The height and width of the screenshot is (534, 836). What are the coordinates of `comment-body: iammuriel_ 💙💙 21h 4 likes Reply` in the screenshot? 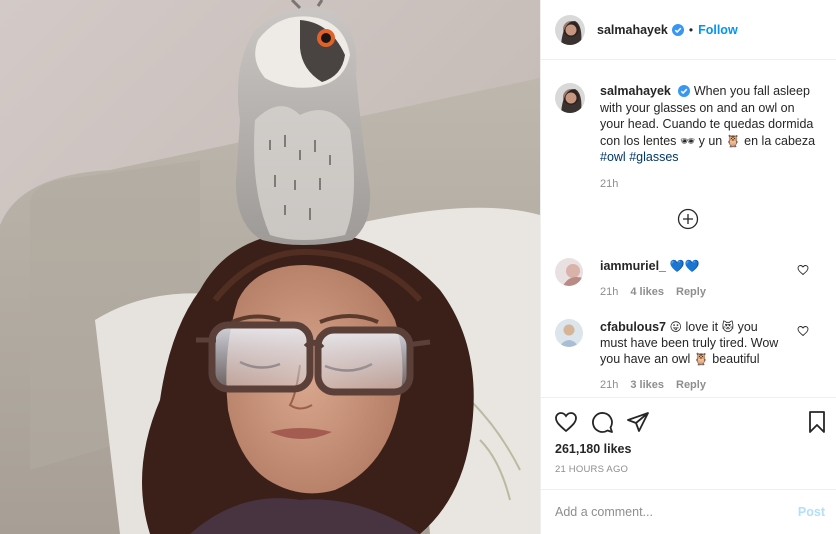 It's located at (691, 279).